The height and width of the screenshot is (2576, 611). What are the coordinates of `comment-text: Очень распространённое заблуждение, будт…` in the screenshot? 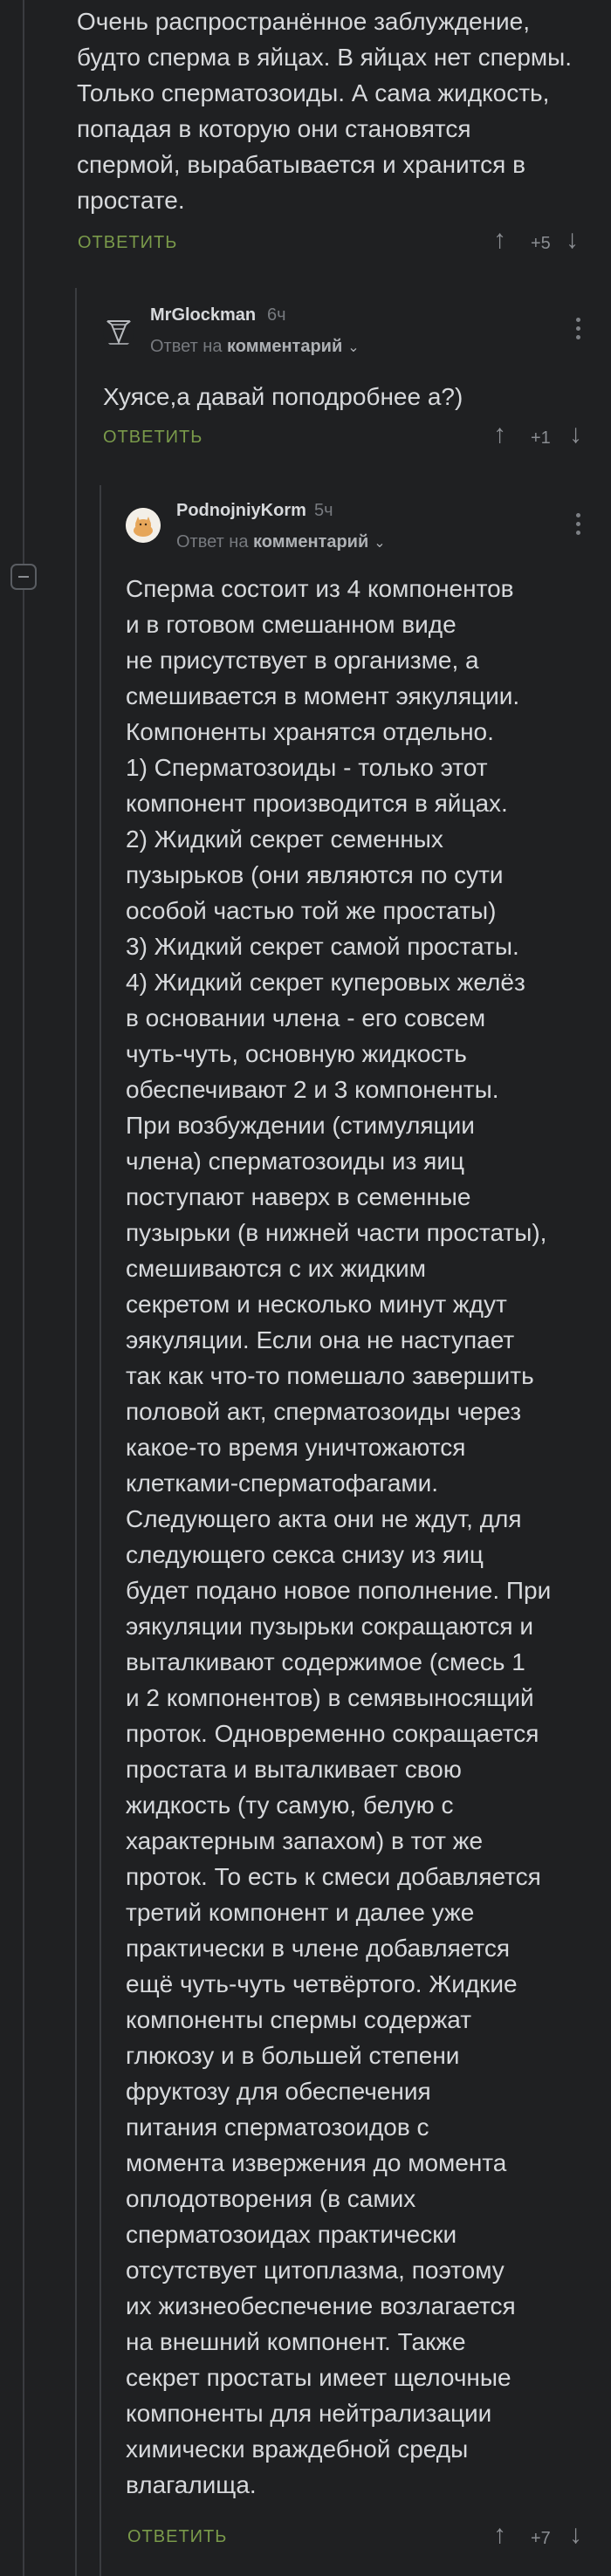 It's located at (325, 111).